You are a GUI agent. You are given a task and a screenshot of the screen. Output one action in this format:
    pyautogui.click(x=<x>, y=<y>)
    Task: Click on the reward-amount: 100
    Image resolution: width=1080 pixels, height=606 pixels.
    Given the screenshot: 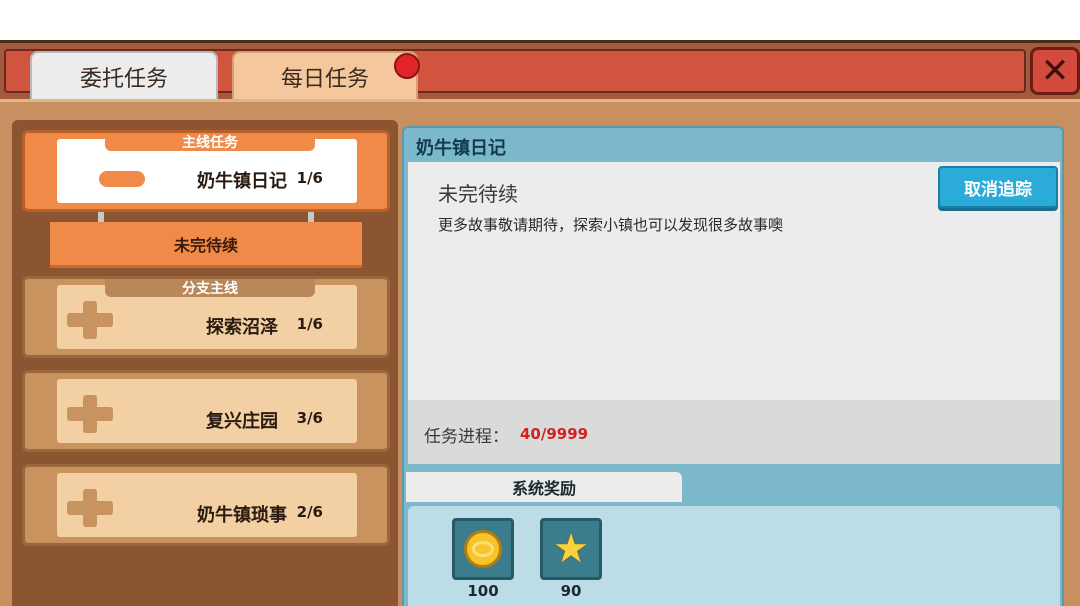 What is the action you would take?
    pyautogui.click(x=483, y=591)
    